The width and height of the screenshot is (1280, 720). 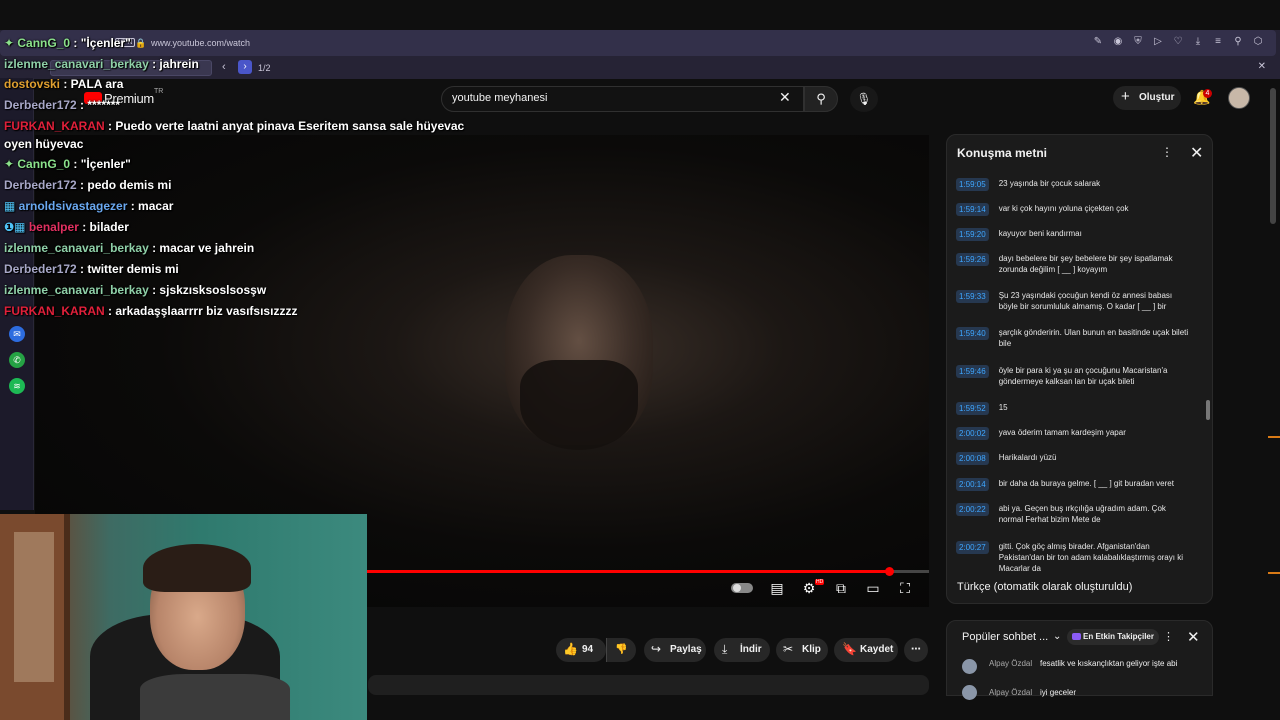 I want to click on transcript-timestamp: 1:59:14, so click(x=972, y=209).